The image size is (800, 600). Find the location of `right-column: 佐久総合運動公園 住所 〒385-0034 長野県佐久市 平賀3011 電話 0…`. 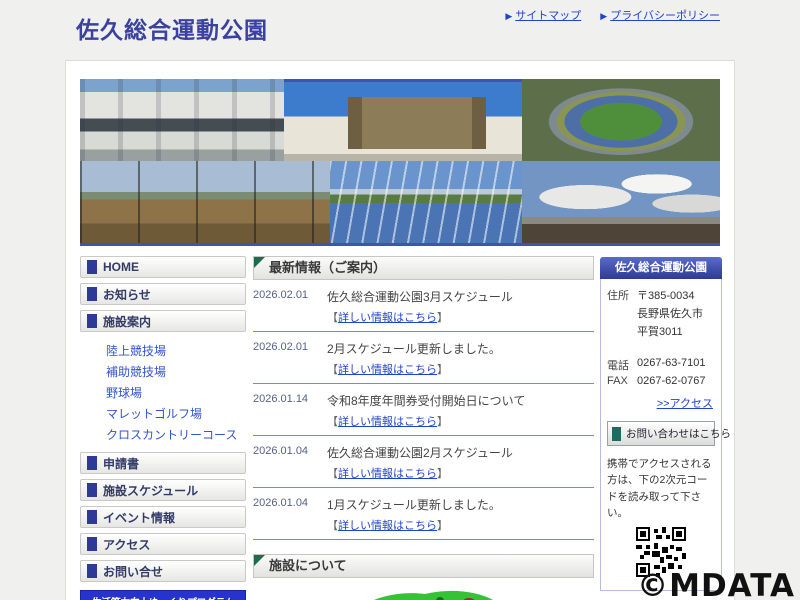

right-column: 佐久総合運動公園 住所 〒385-0034 長野県佐久市 平賀3011 電話 0… is located at coordinates (665, 428).